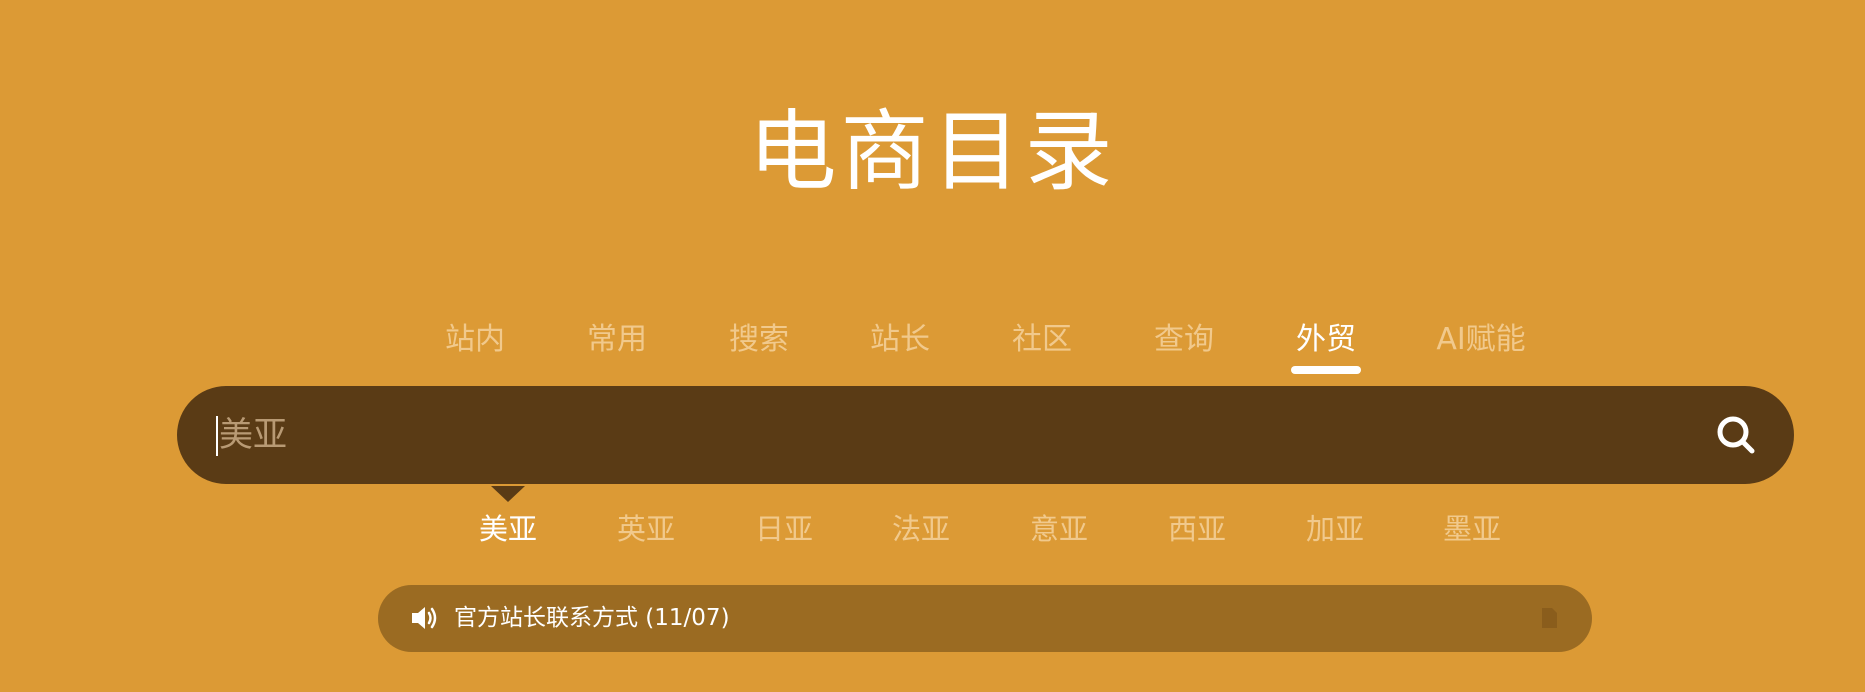 This screenshot has height=692, width=1865. I want to click on search-button, so click(1736, 435).